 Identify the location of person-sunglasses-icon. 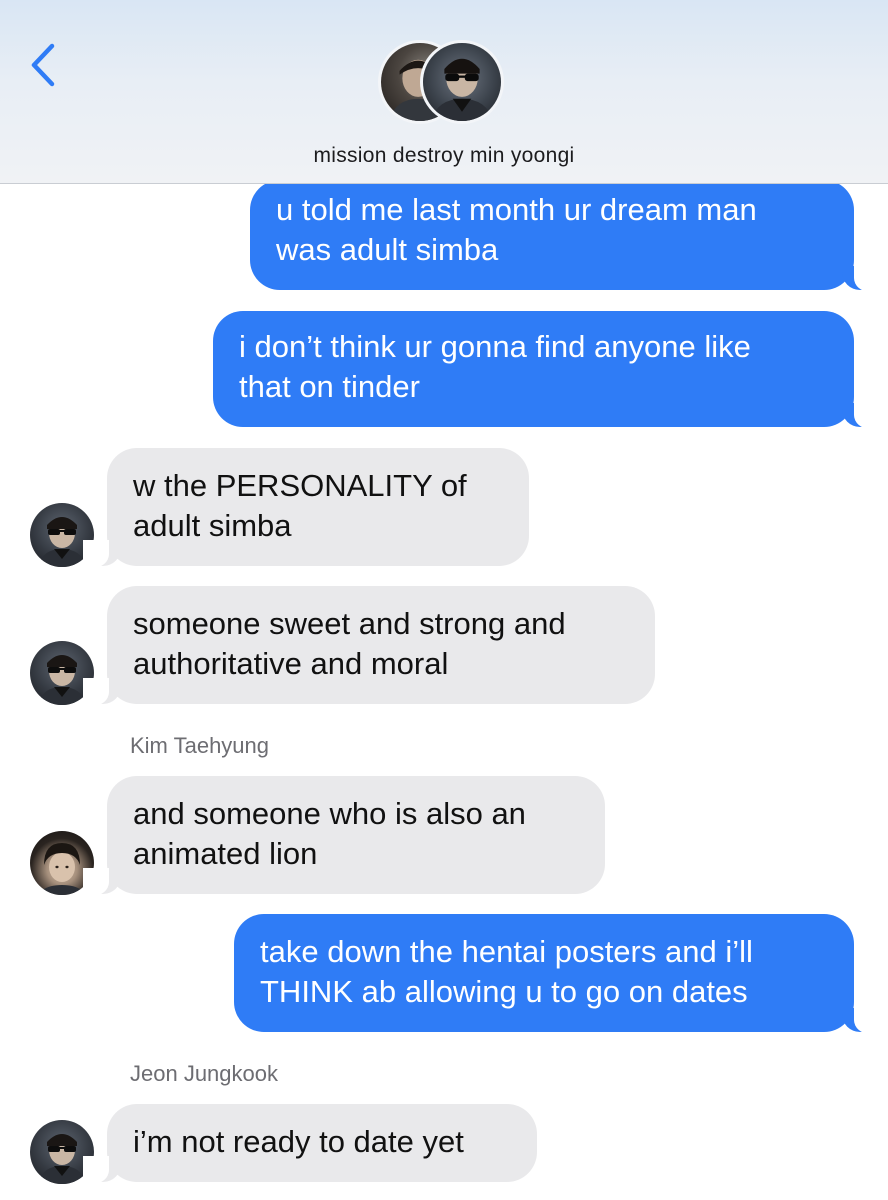
(462, 89).